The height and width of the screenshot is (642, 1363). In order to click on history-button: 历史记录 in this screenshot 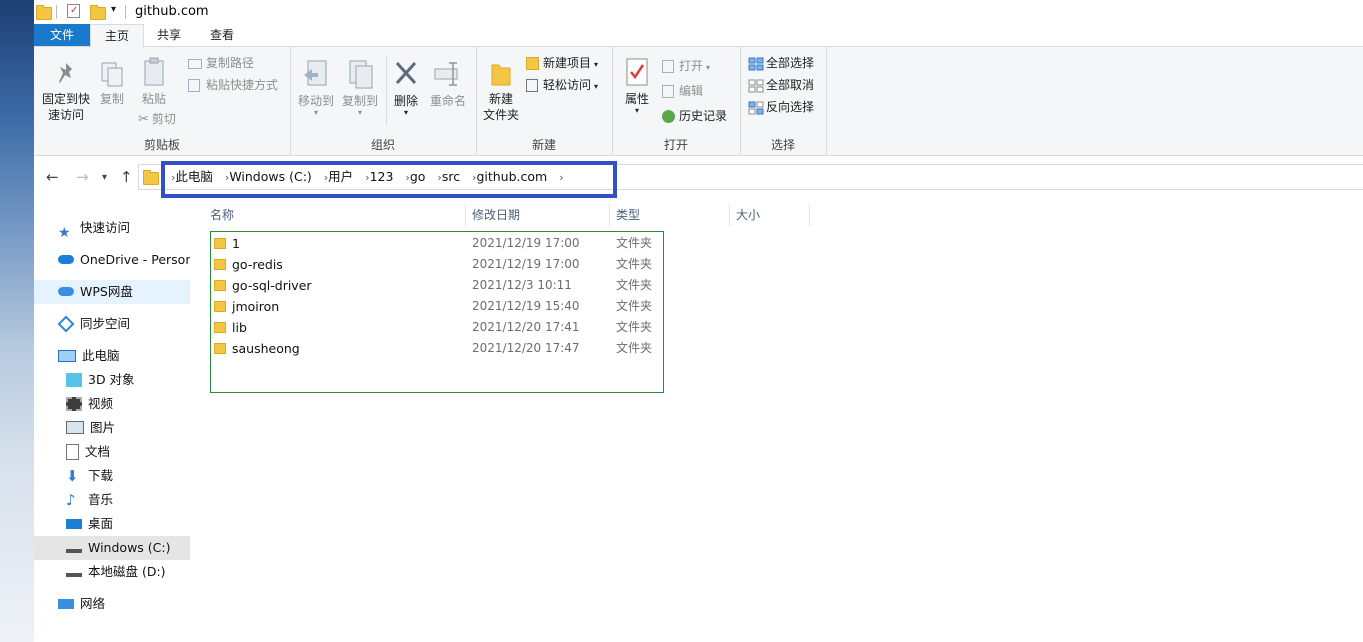, I will do `click(694, 116)`.